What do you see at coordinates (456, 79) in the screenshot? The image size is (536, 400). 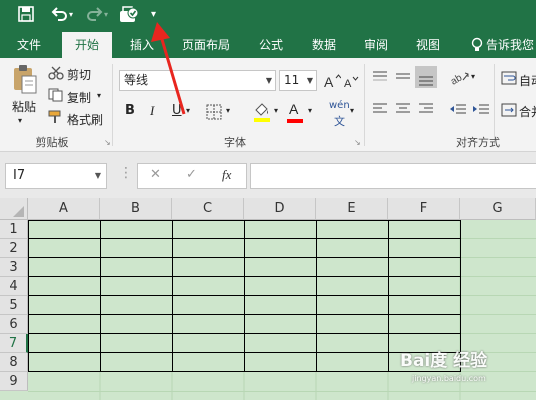 I see `svg-text: ab` at bounding box center [456, 79].